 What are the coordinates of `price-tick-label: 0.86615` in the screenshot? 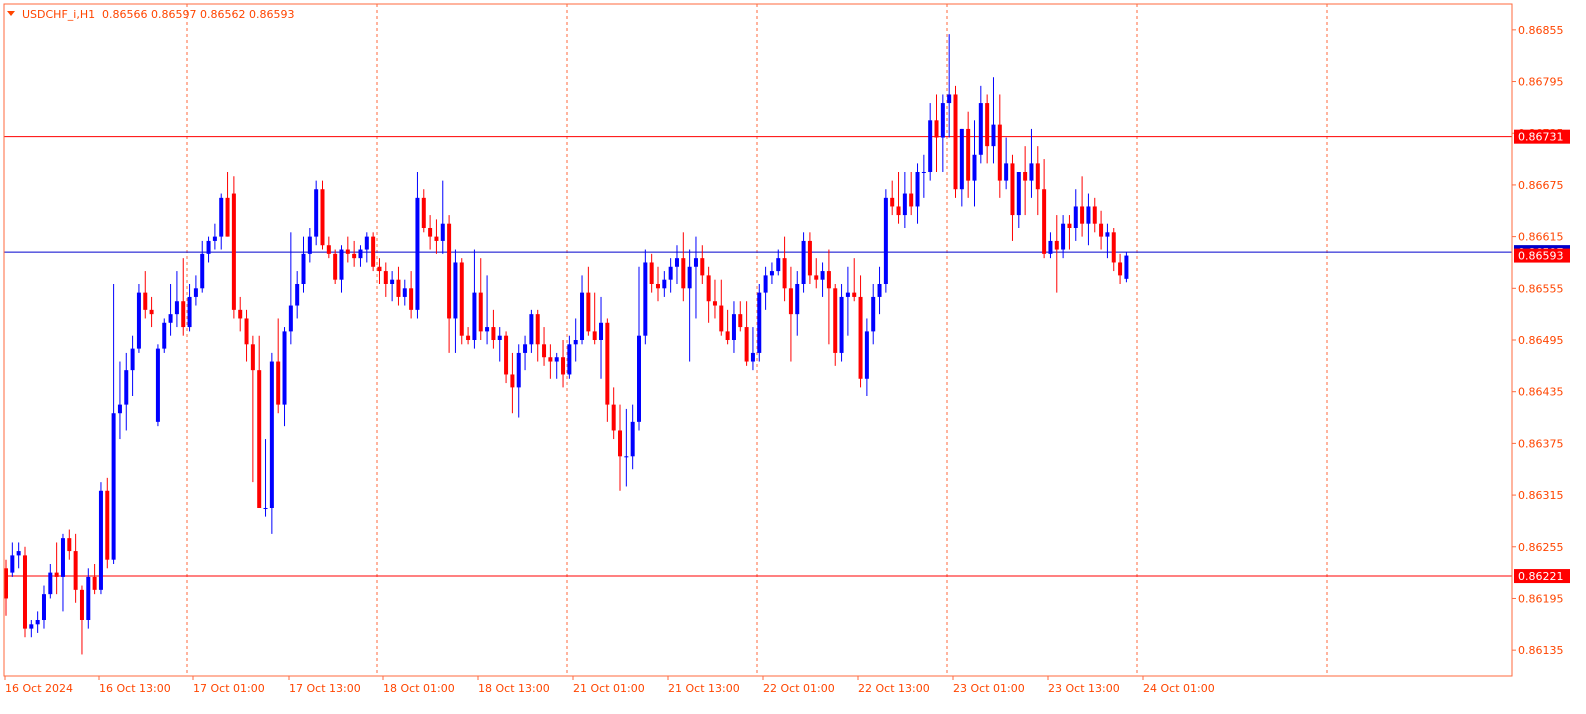 It's located at (1541, 237).